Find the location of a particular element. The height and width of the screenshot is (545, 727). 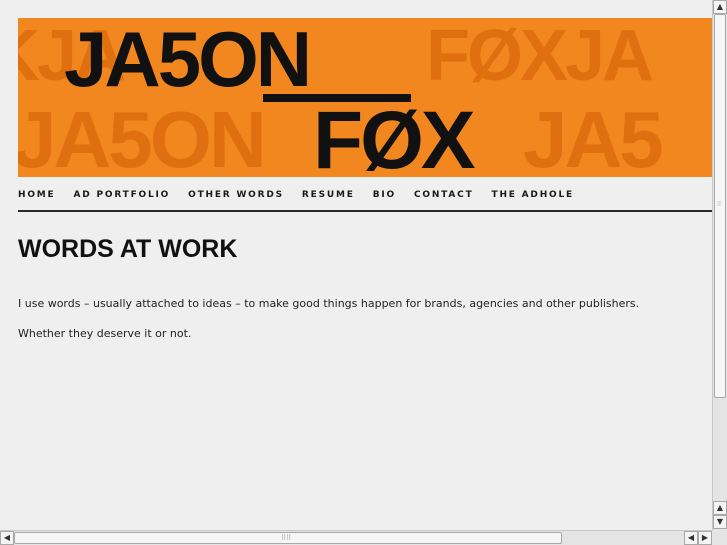

nav-other-words: OTHER WORDS is located at coordinates (236, 195).